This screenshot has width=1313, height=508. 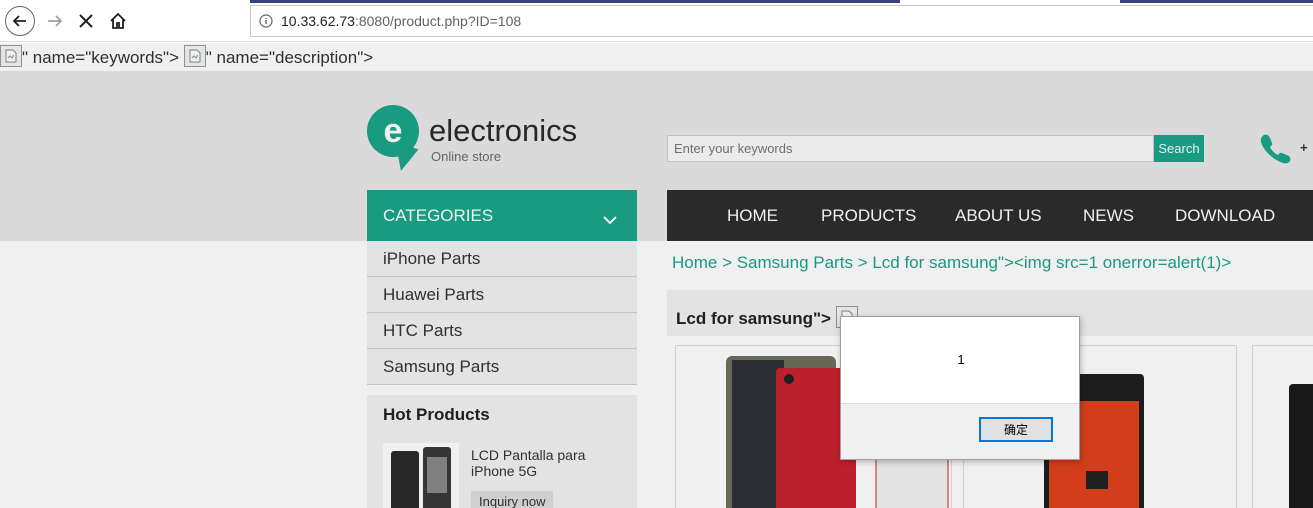 What do you see at coordinates (781, 21) in the screenshot?
I see `address-bar: 10.33.62.73:8080/product.php?ID=108` at bounding box center [781, 21].